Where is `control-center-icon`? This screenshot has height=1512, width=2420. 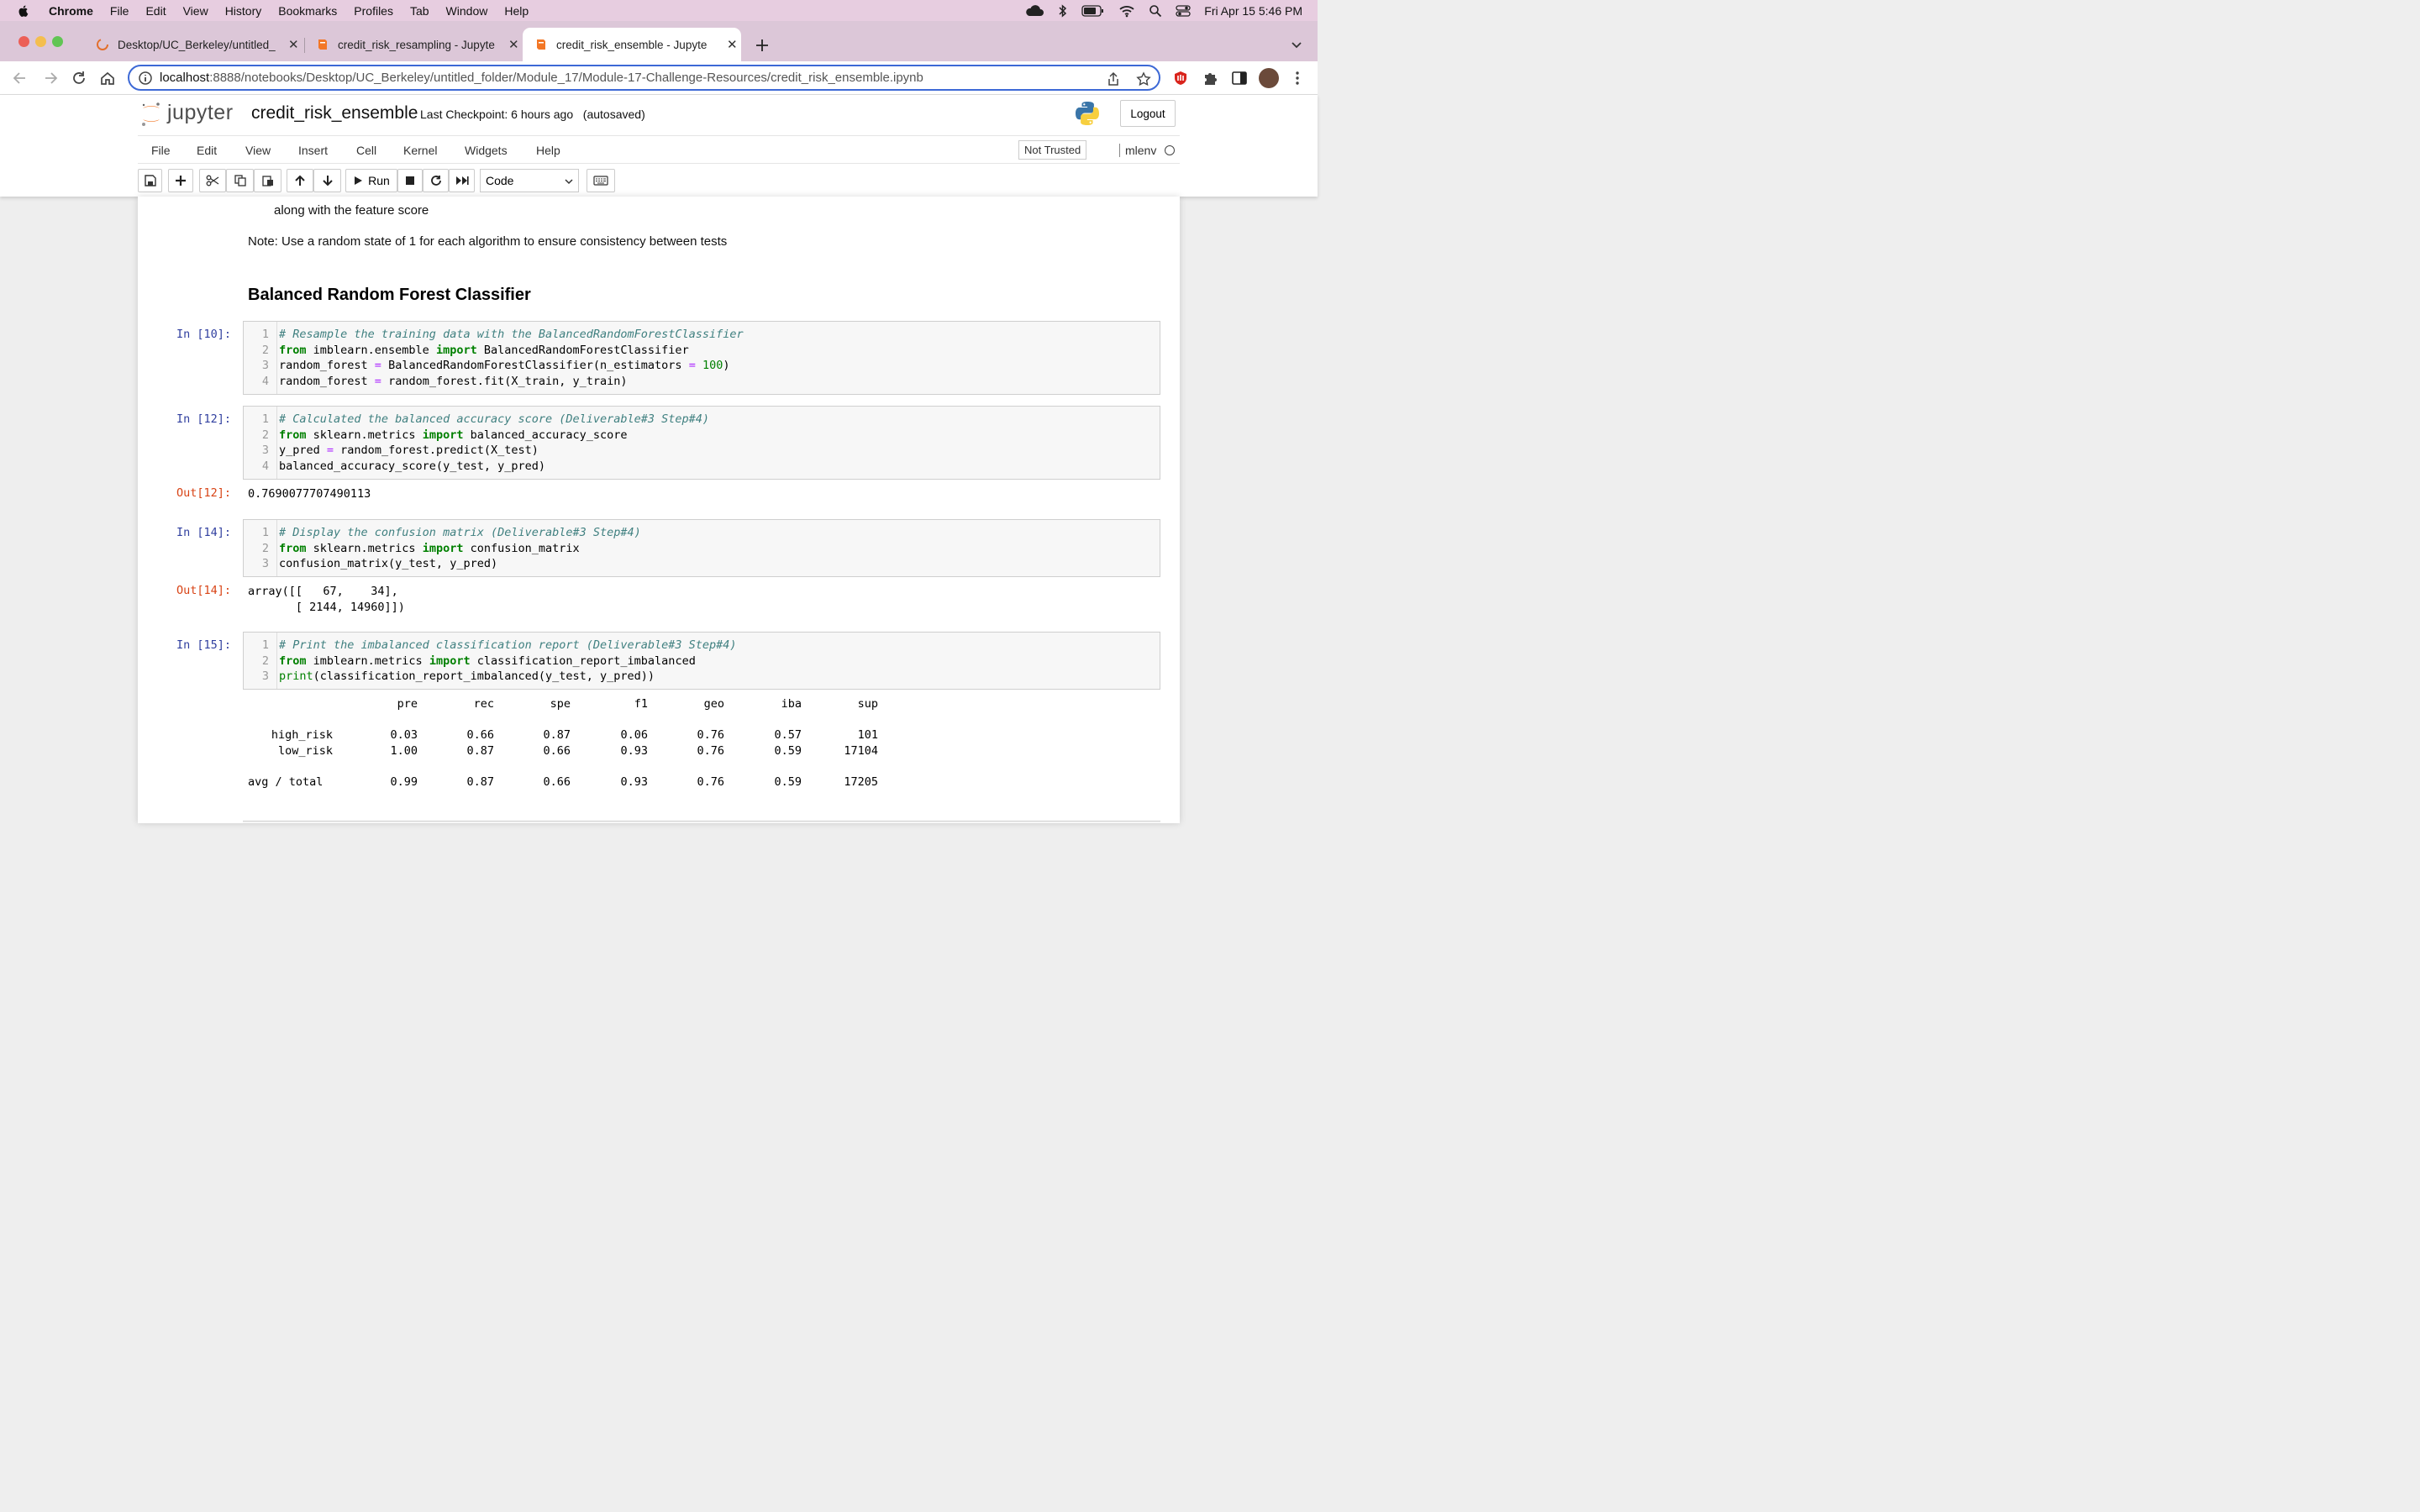 control-center-icon is located at coordinates (1183, 11).